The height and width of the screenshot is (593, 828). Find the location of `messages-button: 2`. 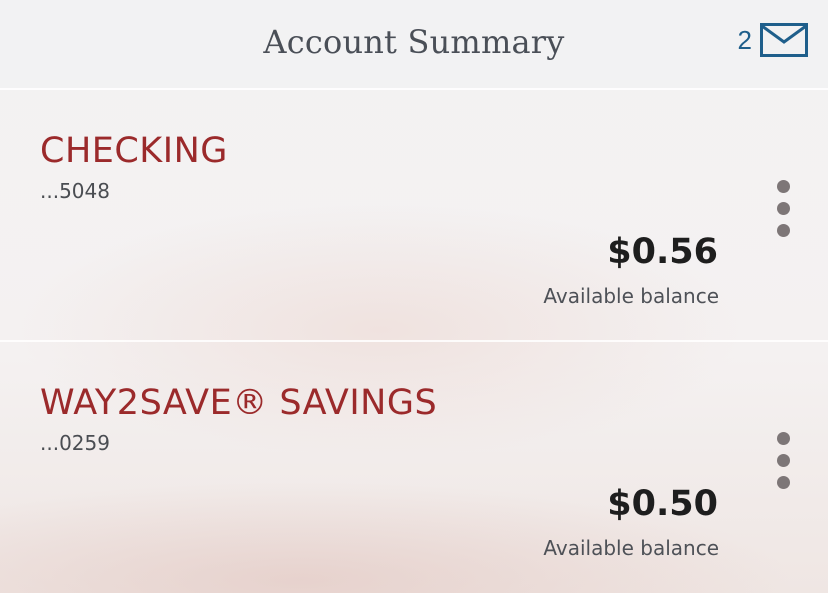

messages-button: 2 is located at coordinates (773, 40).